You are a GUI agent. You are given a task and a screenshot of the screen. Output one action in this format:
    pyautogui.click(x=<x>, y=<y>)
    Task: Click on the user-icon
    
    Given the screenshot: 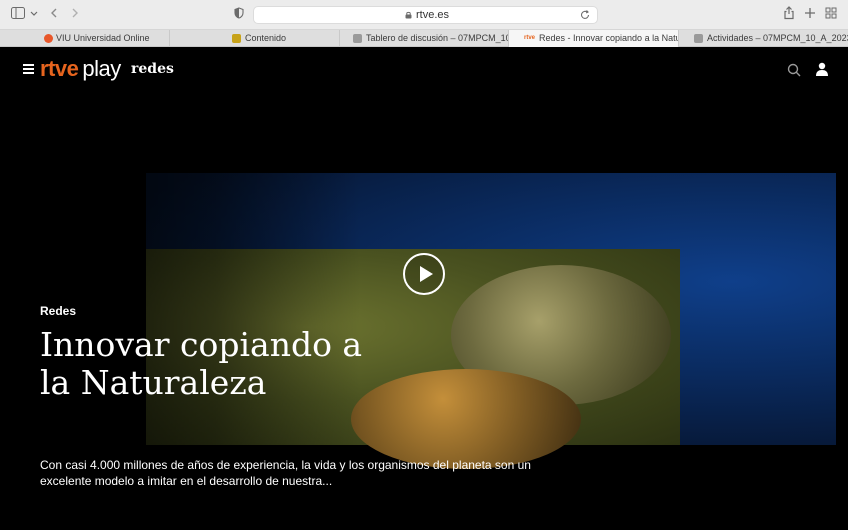 What is the action you would take?
    pyautogui.click(x=822, y=69)
    